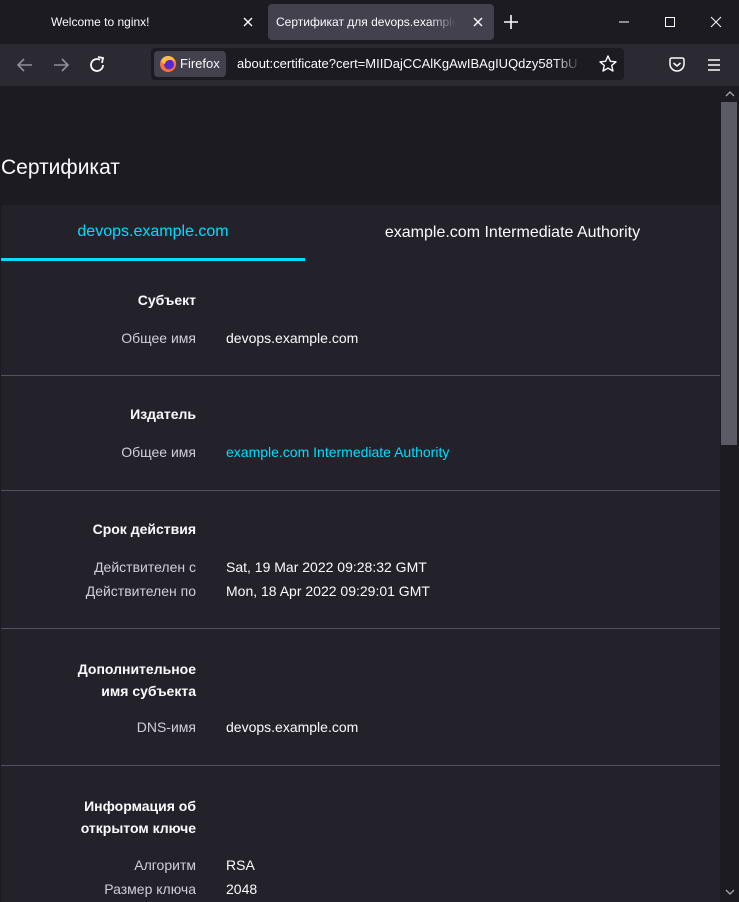 The image size is (739, 902). What do you see at coordinates (730, 94) in the screenshot?
I see `scroll-up-arrow-icon` at bounding box center [730, 94].